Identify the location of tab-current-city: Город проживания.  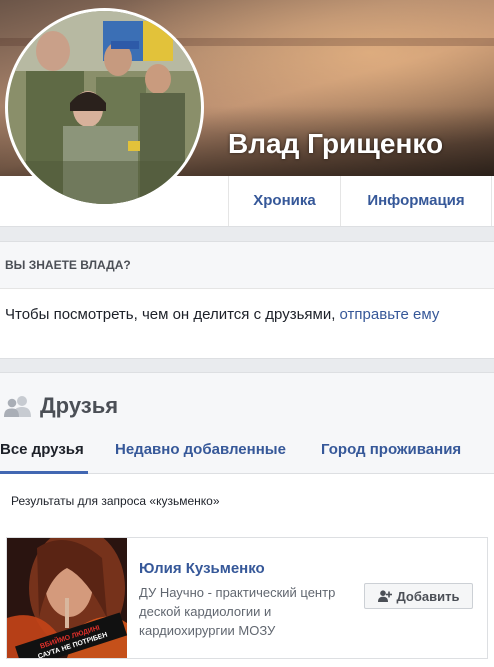
(391, 449).